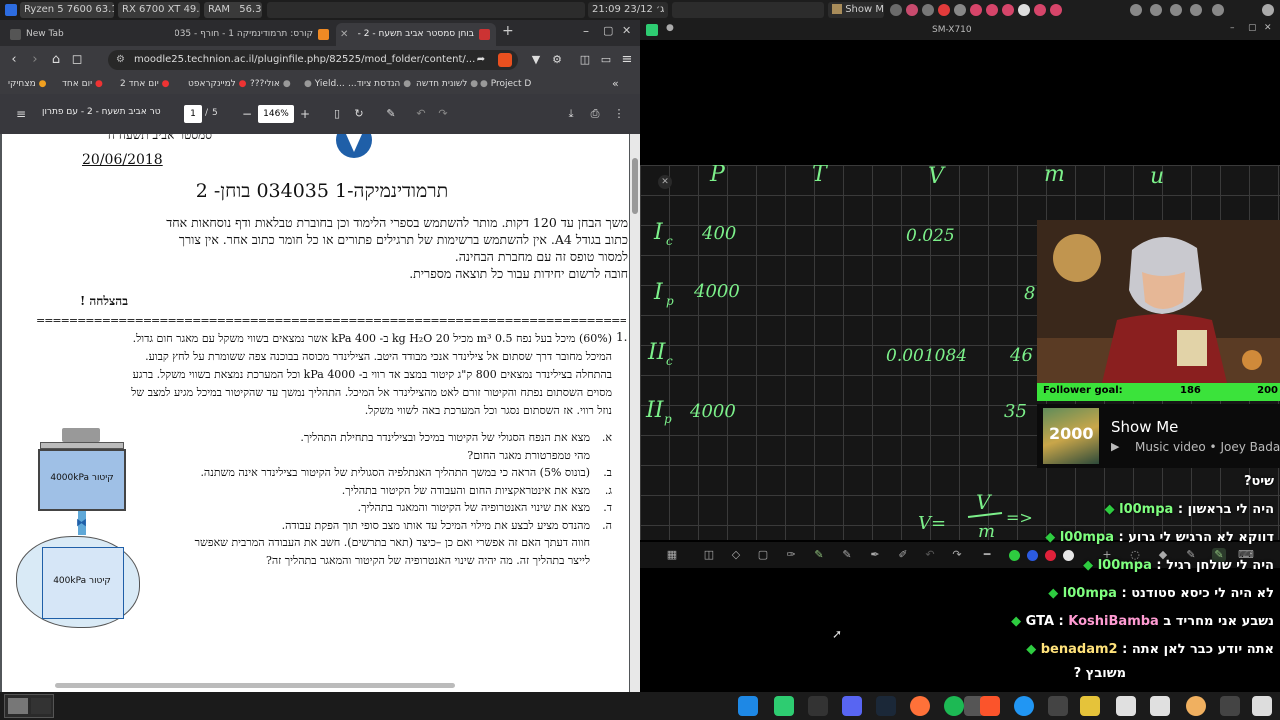 The height and width of the screenshot is (720, 1280). What do you see at coordinates (606, 60) in the screenshot?
I see `downloads-icon: ▭` at bounding box center [606, 60].